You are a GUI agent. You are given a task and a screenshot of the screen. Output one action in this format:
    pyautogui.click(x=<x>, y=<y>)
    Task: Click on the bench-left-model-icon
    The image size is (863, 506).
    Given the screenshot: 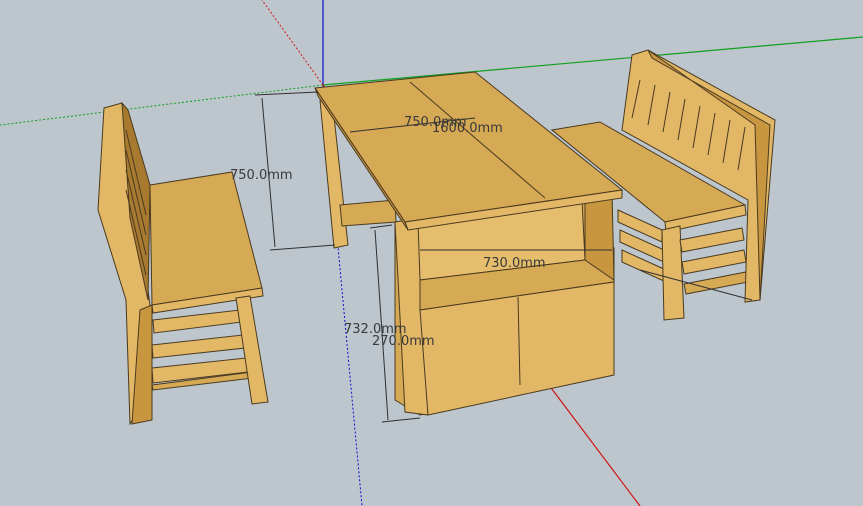 What is the action you would take?
    pyautogui.click(x=183, y=263)
    